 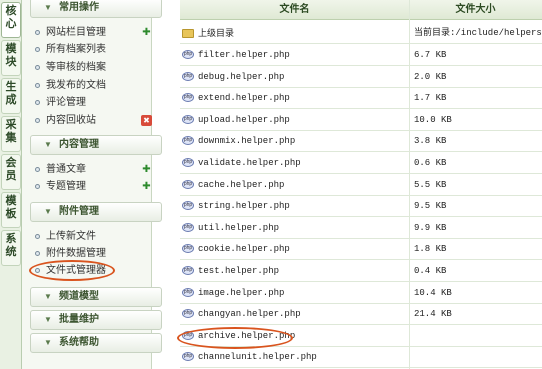 What do you see at coordinates (72, 270) in the screenshot?
I see `highlight-oval` at bounding box center [72, 270].